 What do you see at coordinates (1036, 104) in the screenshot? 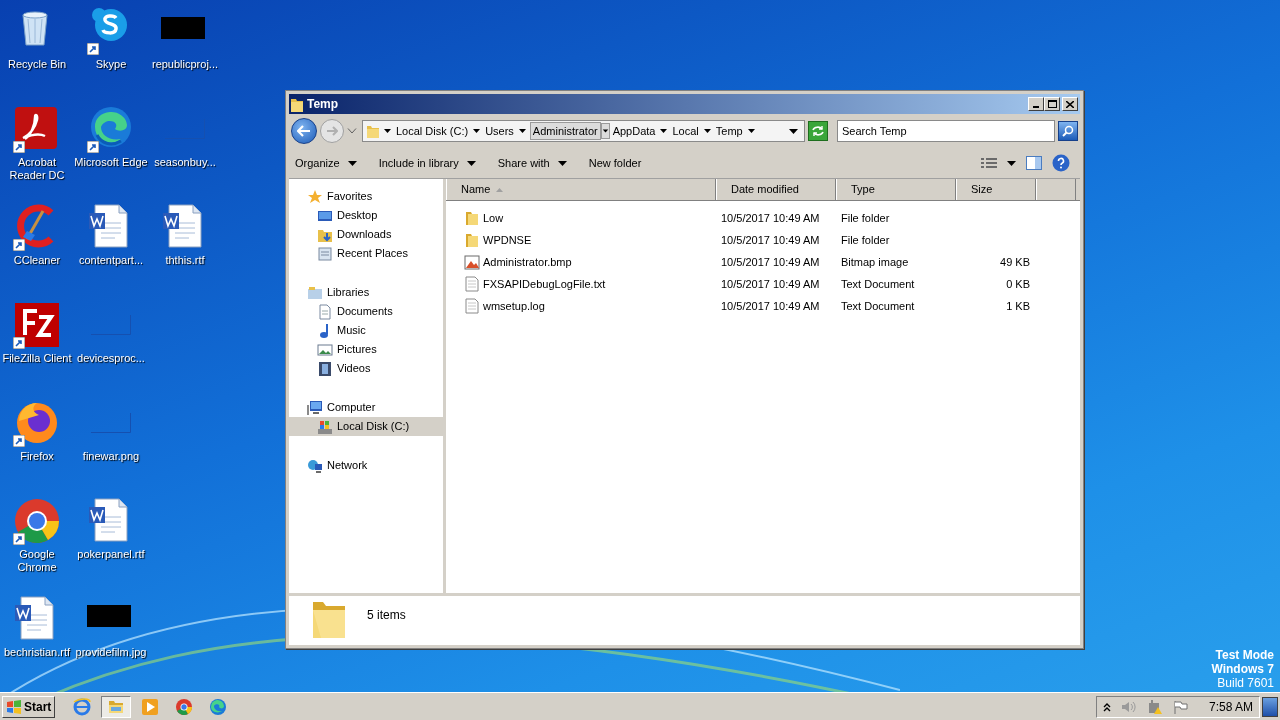
I see `minimize-button` at bounding box center [1036, 104].